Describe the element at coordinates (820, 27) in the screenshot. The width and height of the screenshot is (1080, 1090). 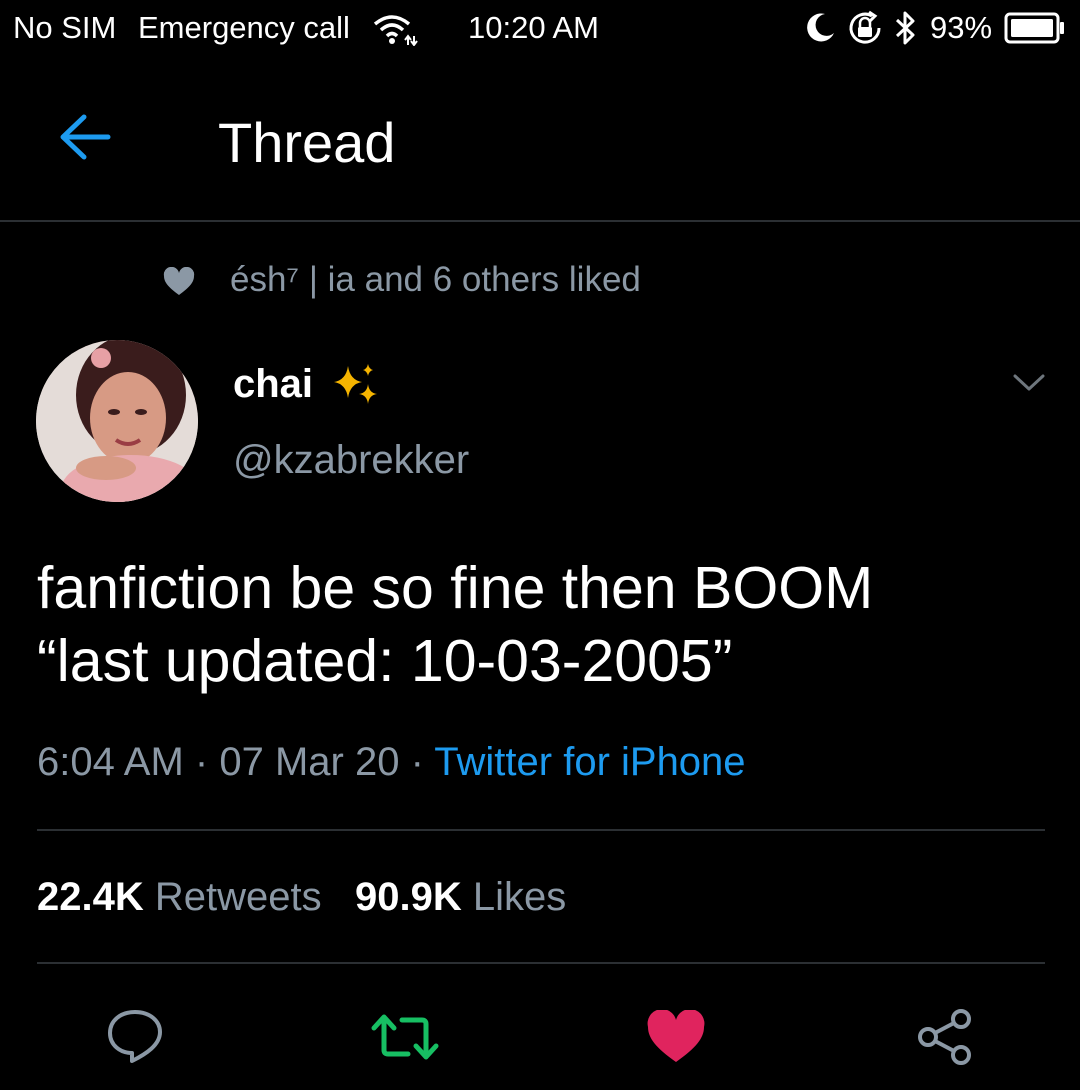
I see `moon-icon` at that location.